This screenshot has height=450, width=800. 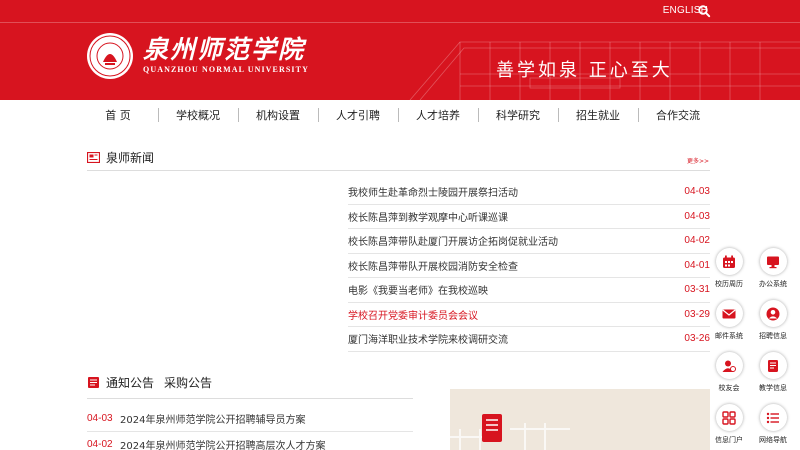 I want to click on user-icon, so click(x=773, y=313).